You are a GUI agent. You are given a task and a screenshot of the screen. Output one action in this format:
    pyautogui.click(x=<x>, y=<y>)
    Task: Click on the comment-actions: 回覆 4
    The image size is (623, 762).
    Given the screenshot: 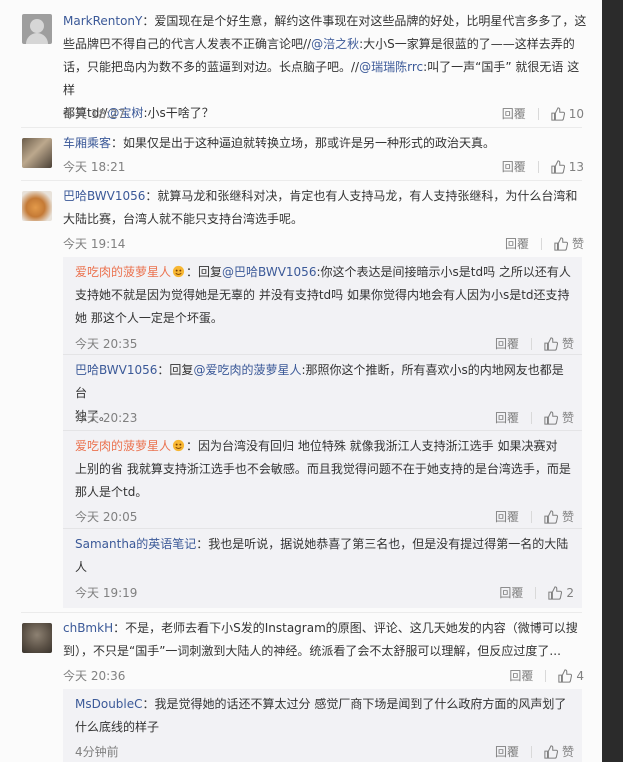 What is the action you would take?
    pyautogui.click(x=546, y=675)
    